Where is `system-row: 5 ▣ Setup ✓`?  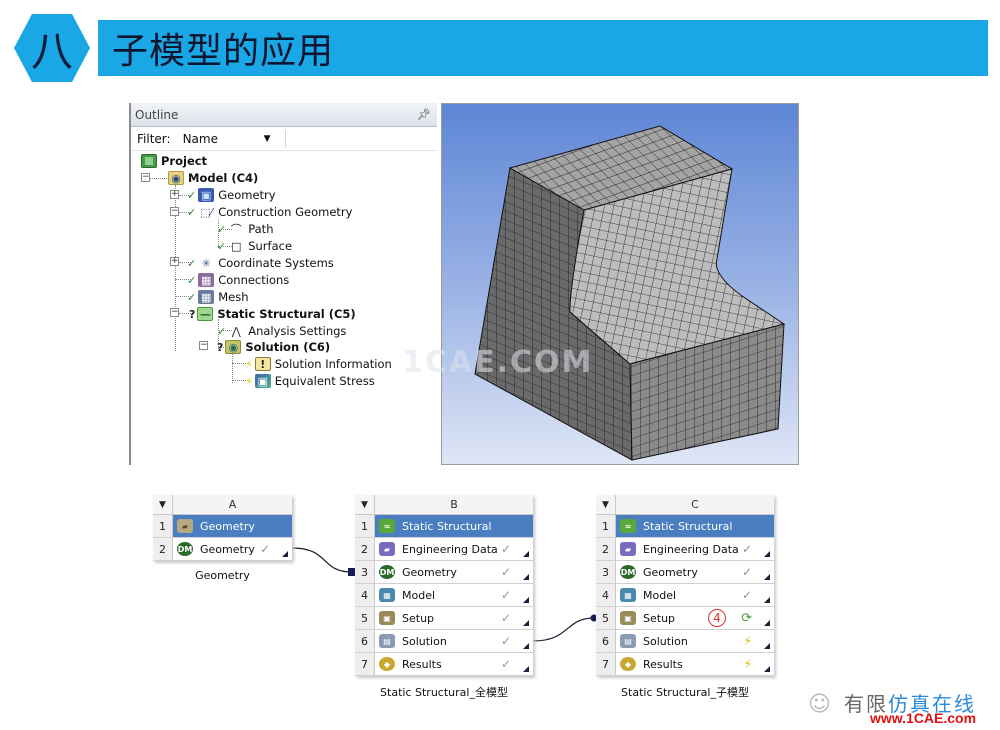 system-row: 5 ▣ Setup ✓ is located at coordinates (444, 618).